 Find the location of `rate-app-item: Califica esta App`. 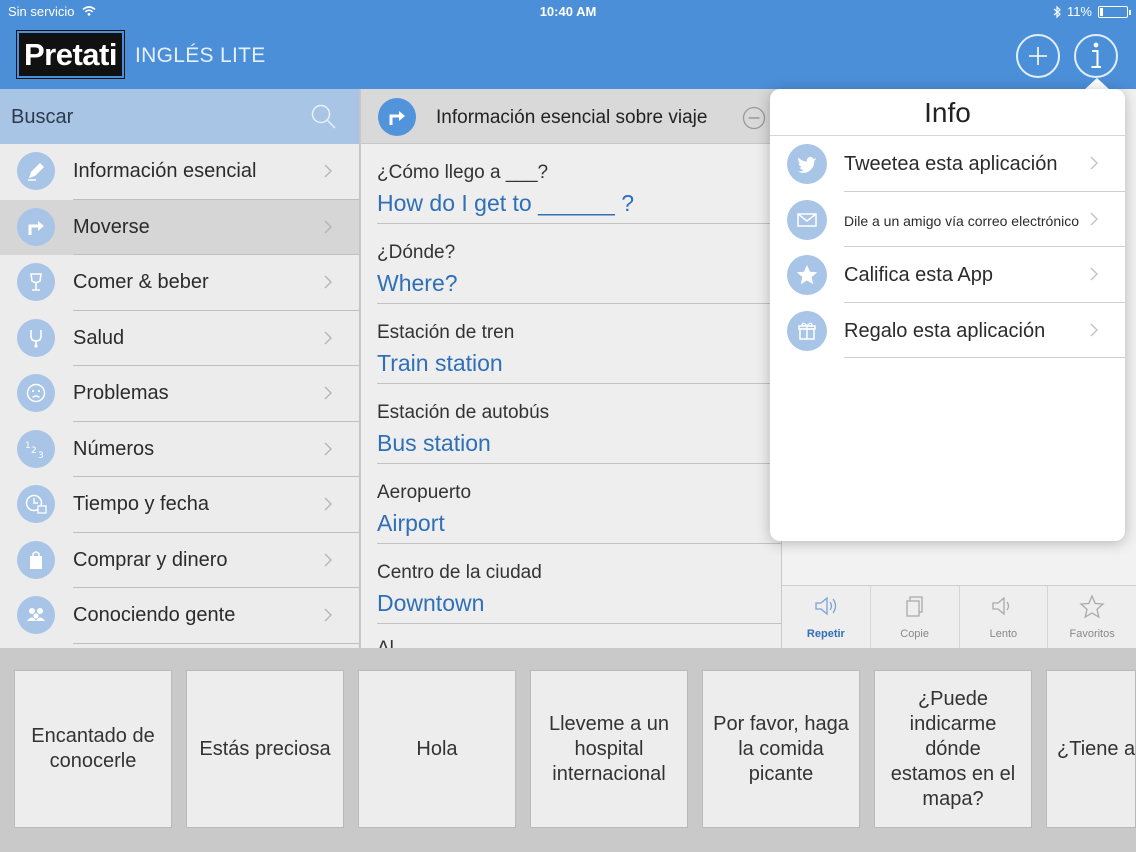

rate-app-item: Califica esta App is located at coordinates (947, 275).